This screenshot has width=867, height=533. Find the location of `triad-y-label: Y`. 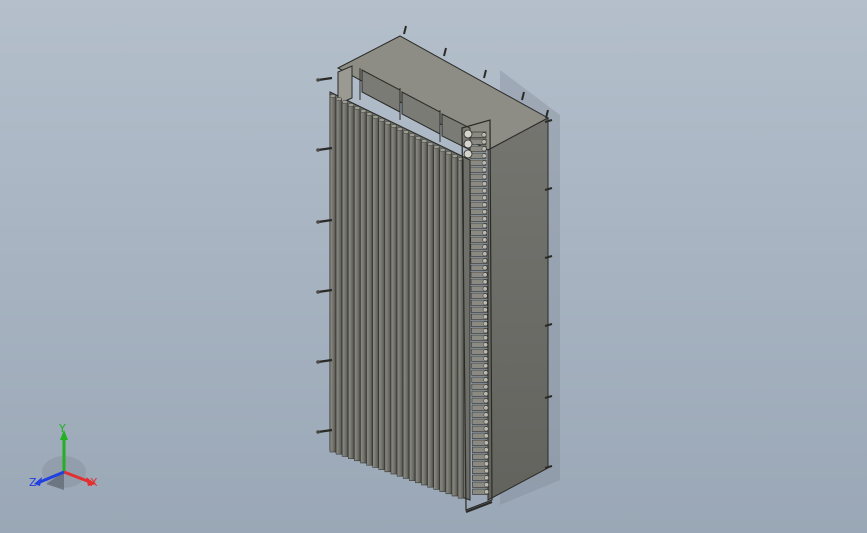

triad-y-label: Y is located at coordinates (62, 428).